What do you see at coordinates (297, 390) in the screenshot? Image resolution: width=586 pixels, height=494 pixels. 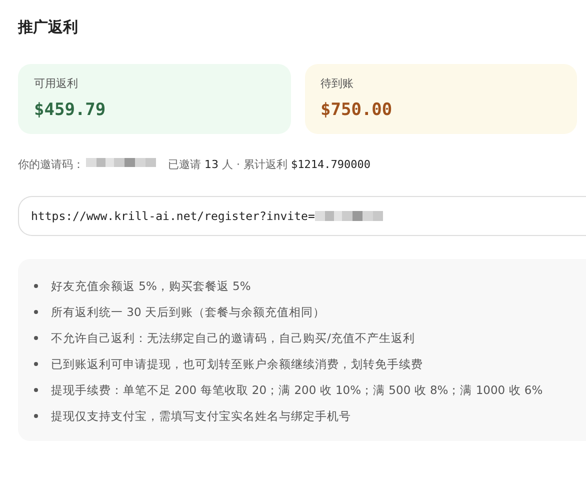 I see `rule-text: 提现手续费：单笔不足 200 每笔收取 20；满 200 收 10%；满 500 收 8%；满 1000 收 6%` at bounding box center [297, 390].